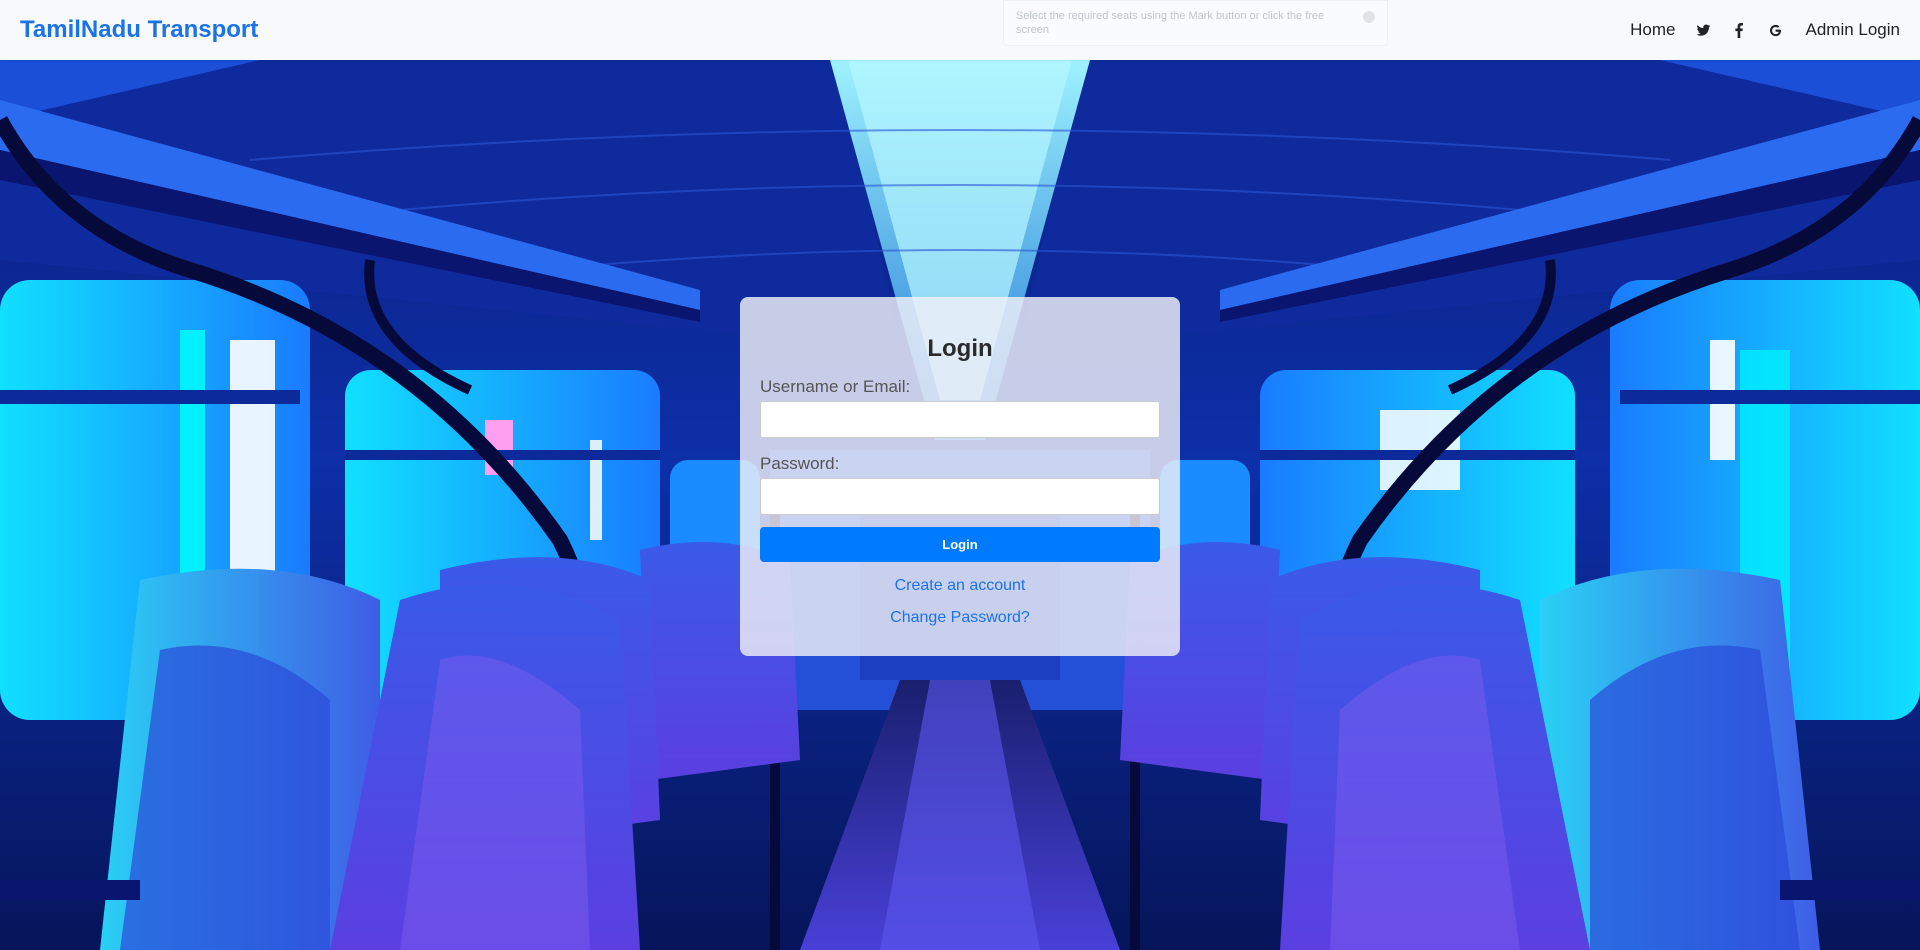 This screenshot has width=1920, height=950. What do you see at coordinates (800, 463) in the screenshot?
I see `password-label: Password:` at bounding box center [800, 463].